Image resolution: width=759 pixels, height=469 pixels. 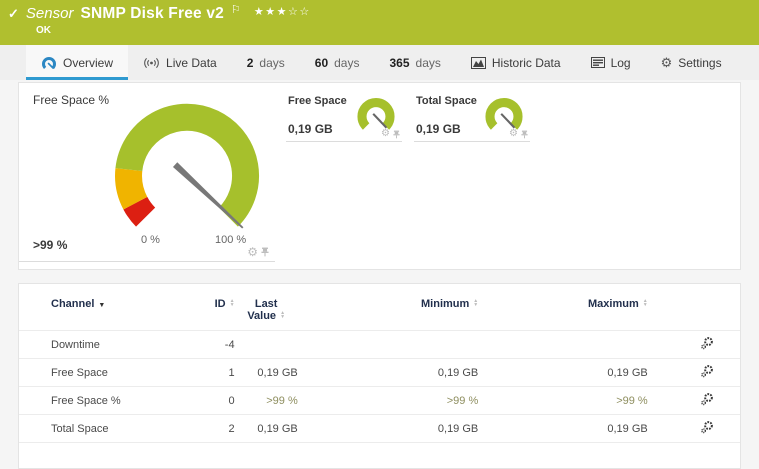 I want to click on channel-id: 0, so click(x=213, y=400).